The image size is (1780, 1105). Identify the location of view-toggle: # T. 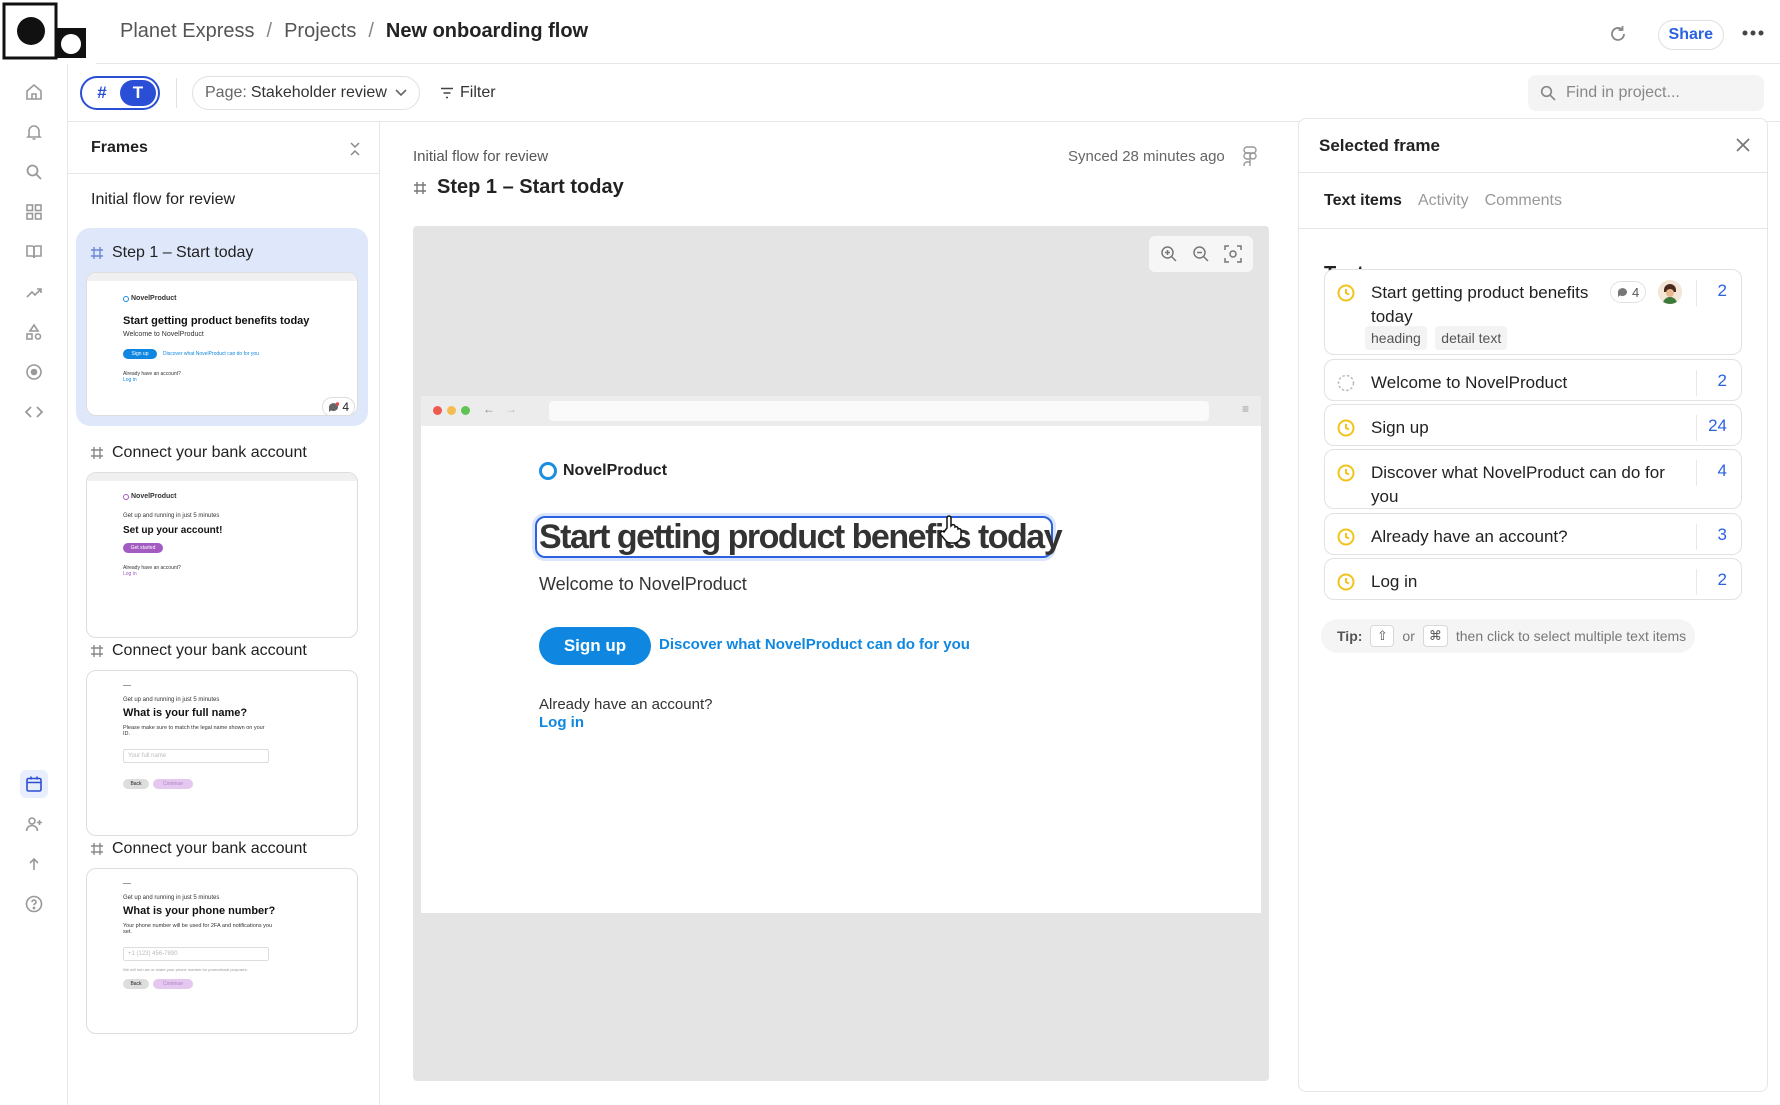
(120, 93).